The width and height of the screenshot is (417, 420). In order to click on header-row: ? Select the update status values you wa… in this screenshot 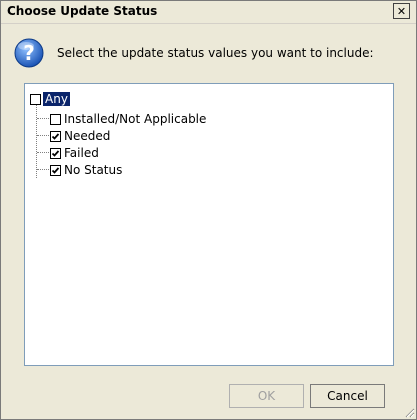, I will do `click(208, 53)`.